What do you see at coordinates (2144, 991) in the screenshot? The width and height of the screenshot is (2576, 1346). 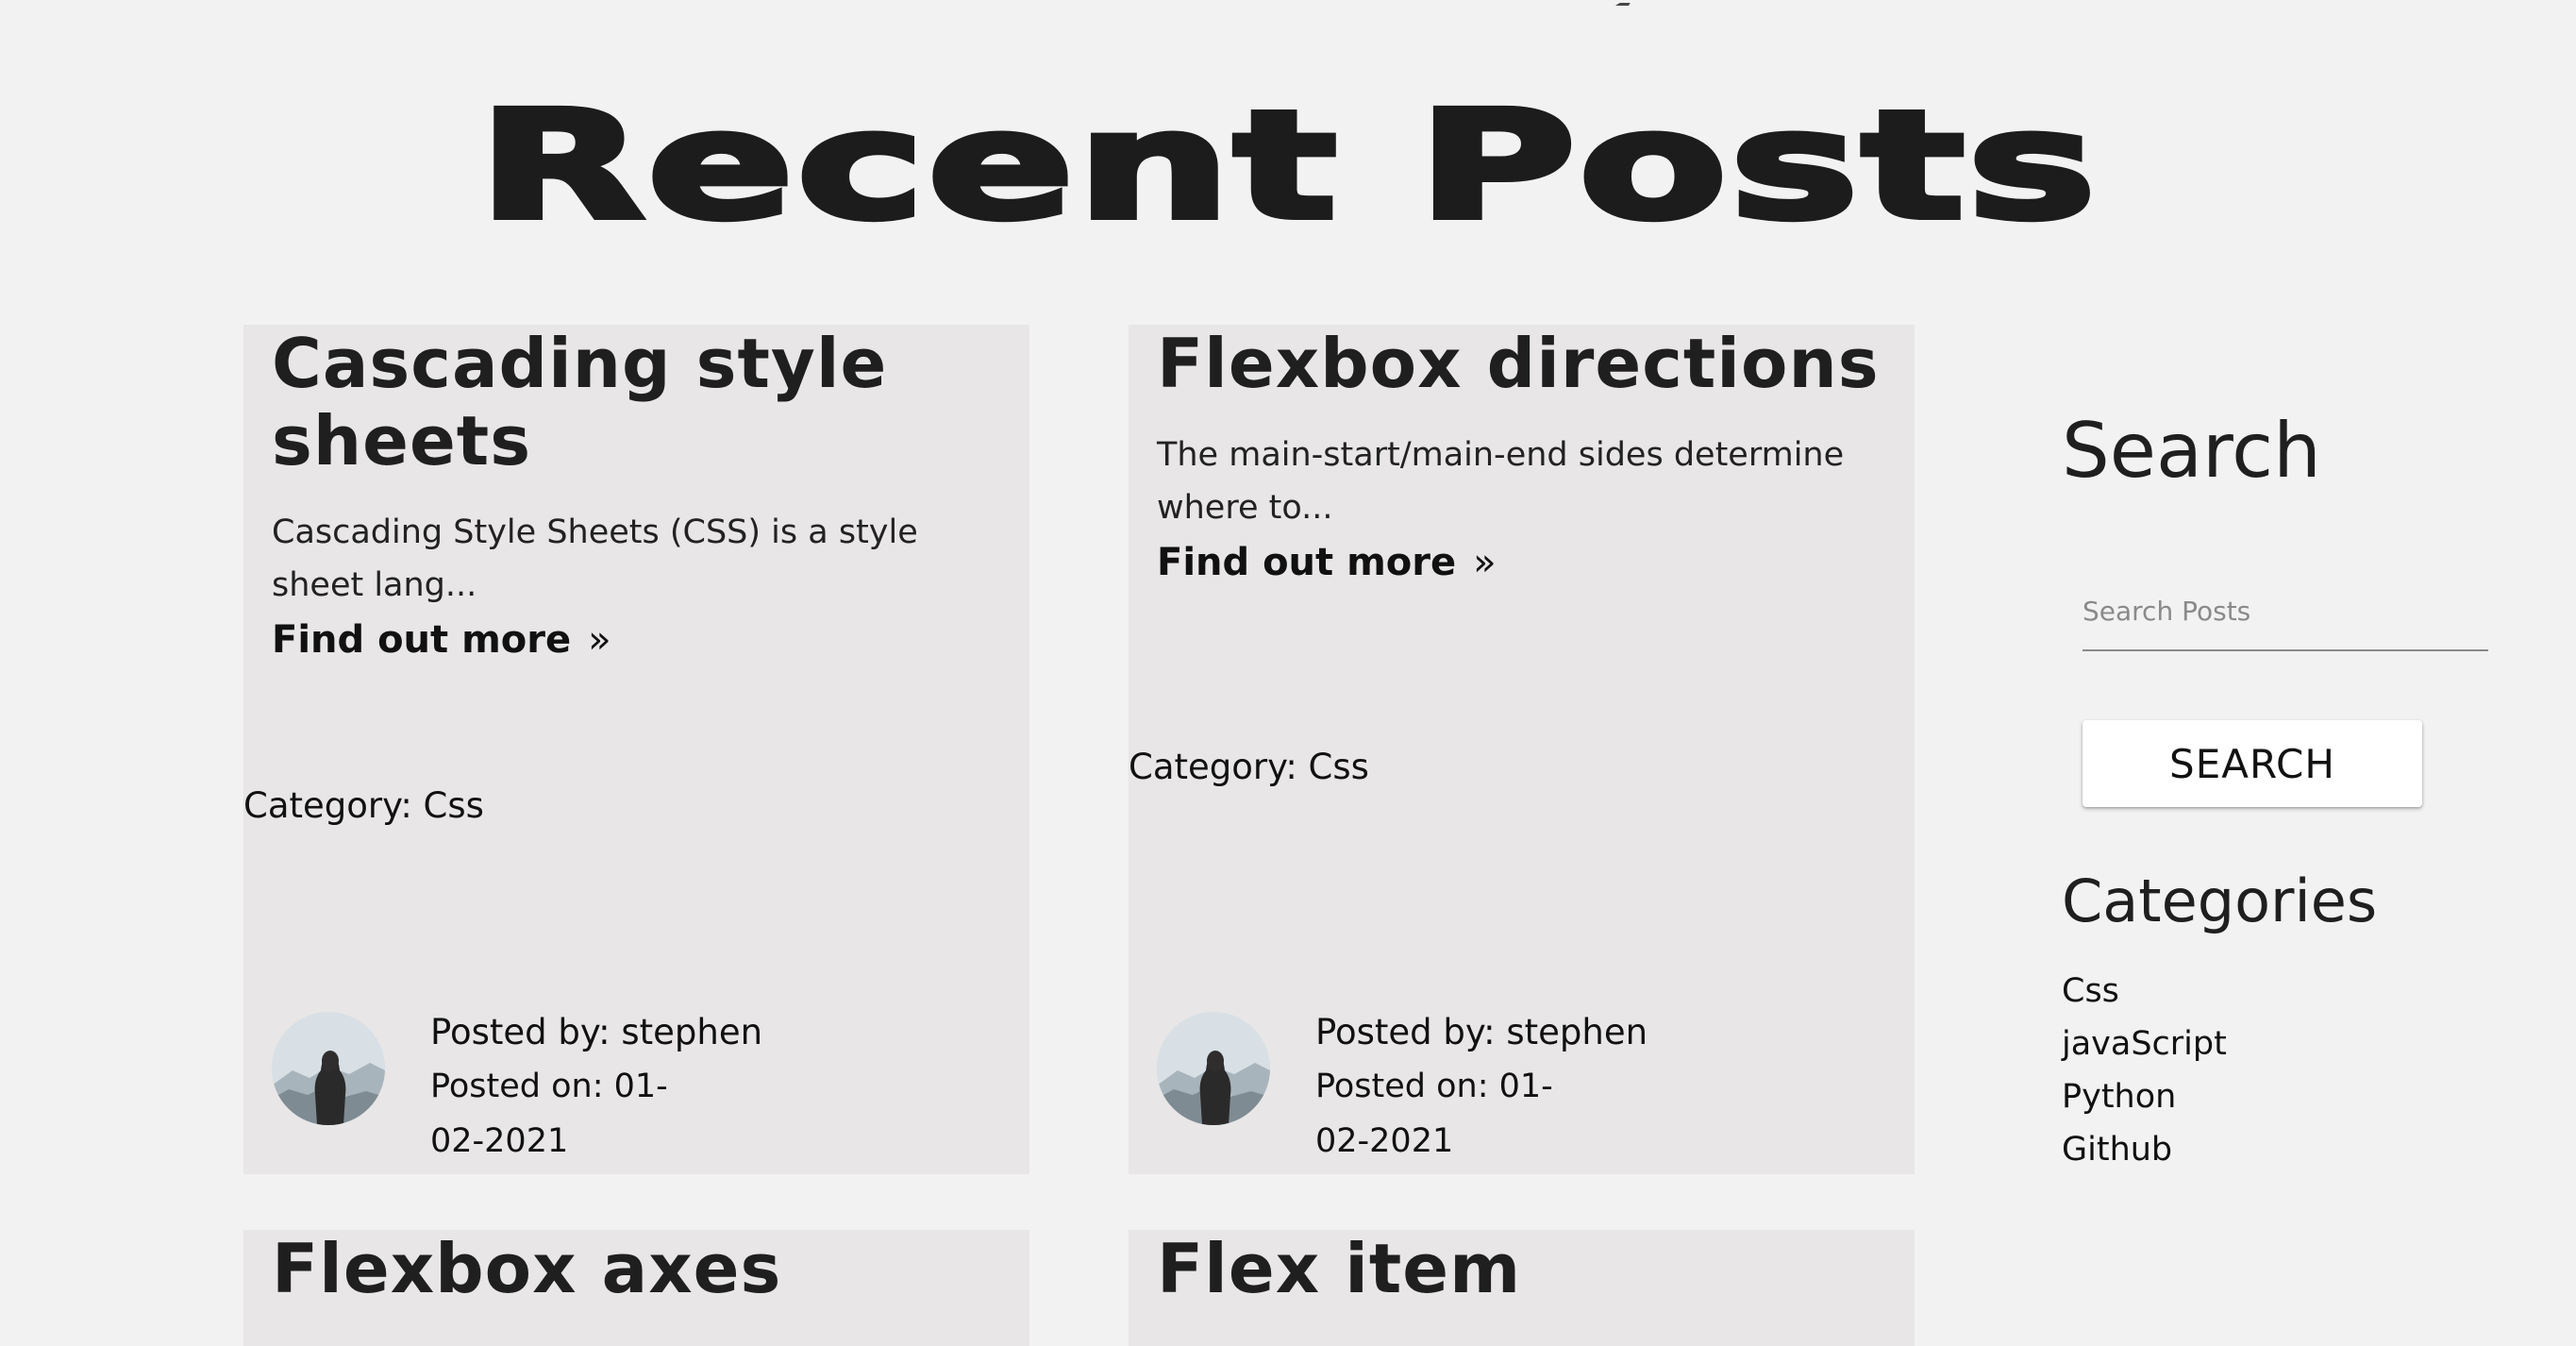 I see `category-link-css: Css` at bounding box center [2144, 991].